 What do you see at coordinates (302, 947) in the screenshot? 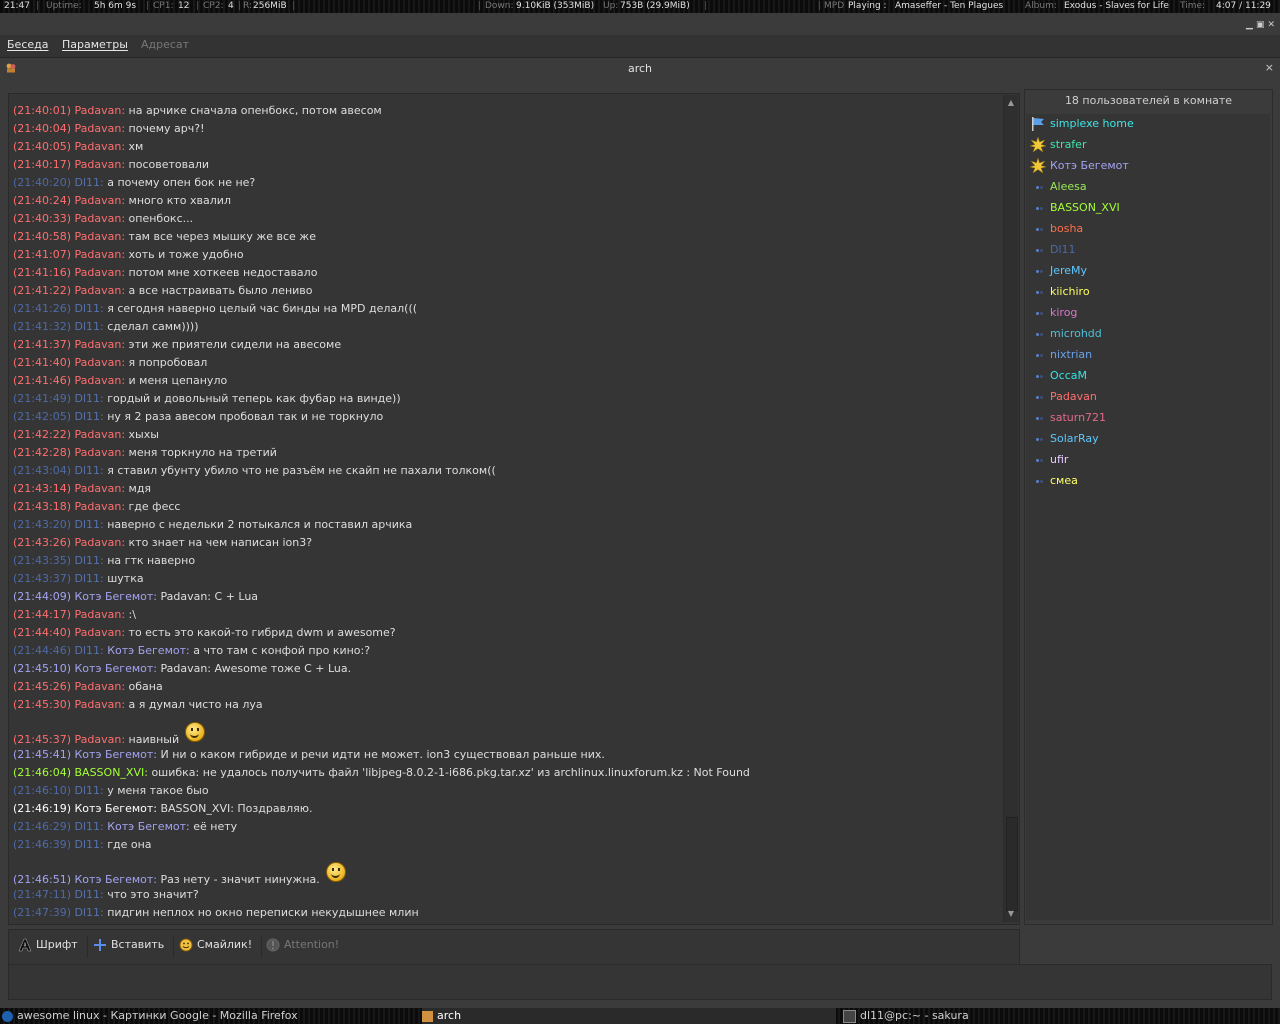
I see `attention-button: Attention!` at bounding box center [302, 947].